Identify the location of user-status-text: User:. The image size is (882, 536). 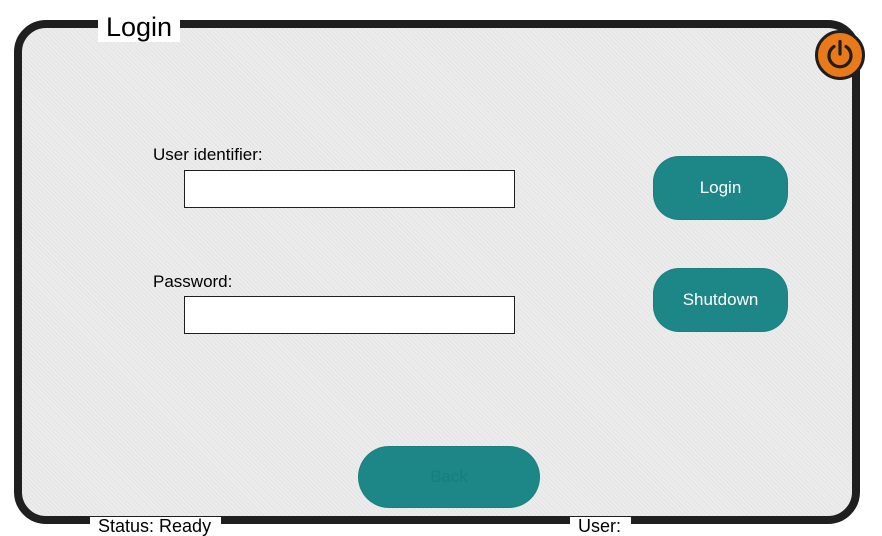
(601, 526).